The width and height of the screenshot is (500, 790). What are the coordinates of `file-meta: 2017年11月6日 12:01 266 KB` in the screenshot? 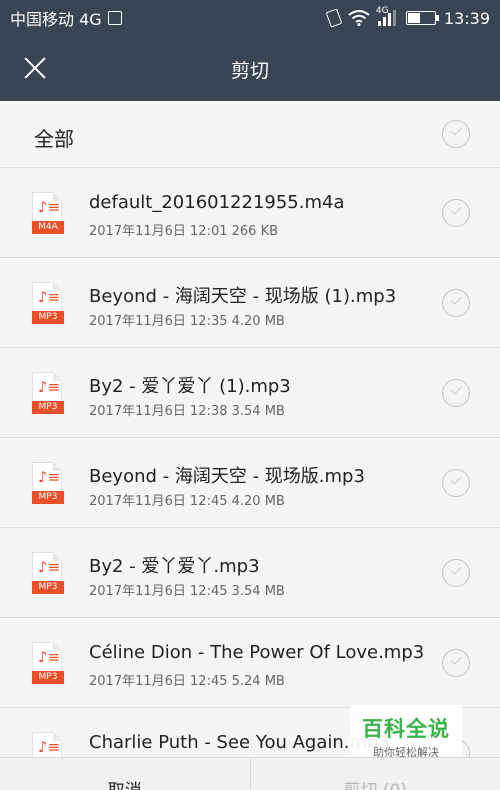 It's located at (184, 231).